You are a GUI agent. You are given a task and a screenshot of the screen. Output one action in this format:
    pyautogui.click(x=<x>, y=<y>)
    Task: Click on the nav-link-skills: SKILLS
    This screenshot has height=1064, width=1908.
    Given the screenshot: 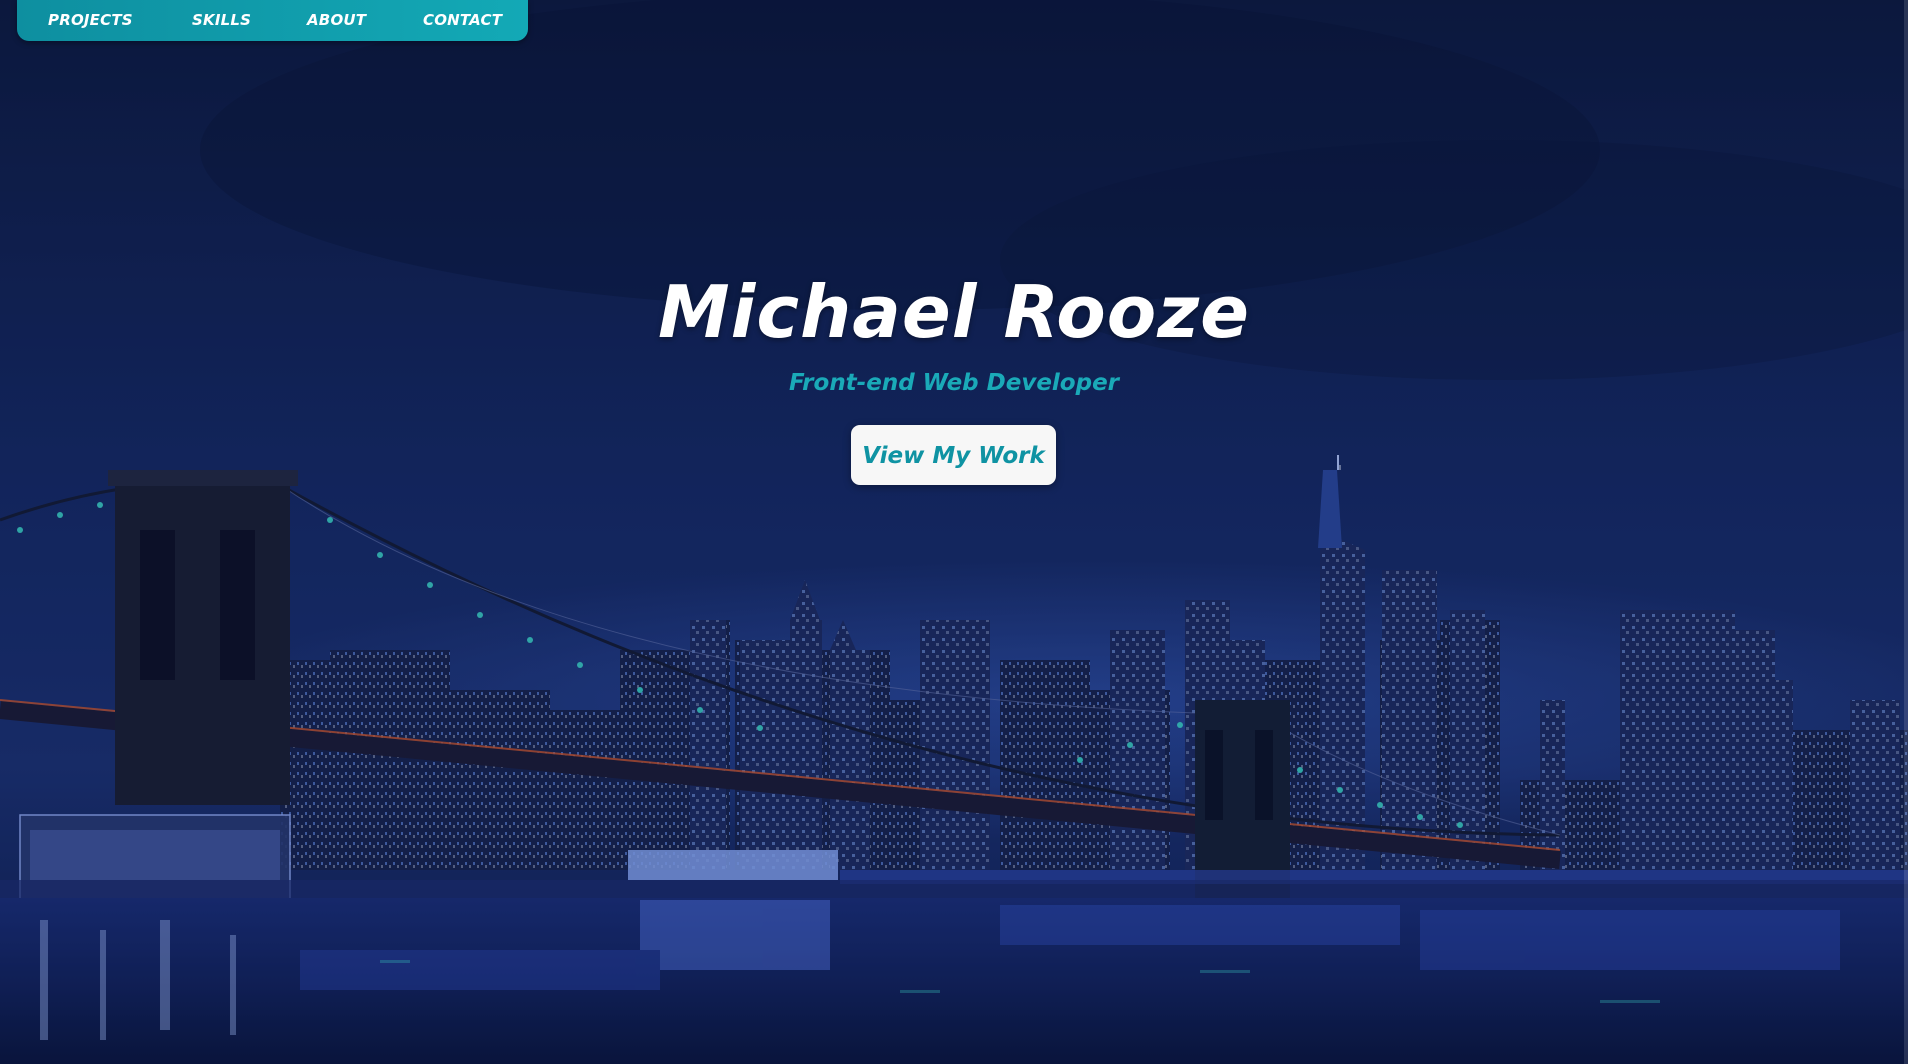 What is the action you would take?
    pyautogui.click(x=221, y=20)
    